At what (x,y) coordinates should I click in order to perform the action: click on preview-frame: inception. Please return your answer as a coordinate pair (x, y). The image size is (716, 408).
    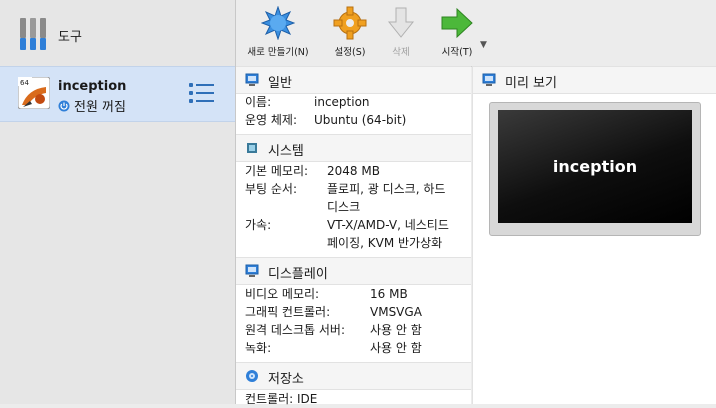
    Looking at the image, I should click on (595, 169).